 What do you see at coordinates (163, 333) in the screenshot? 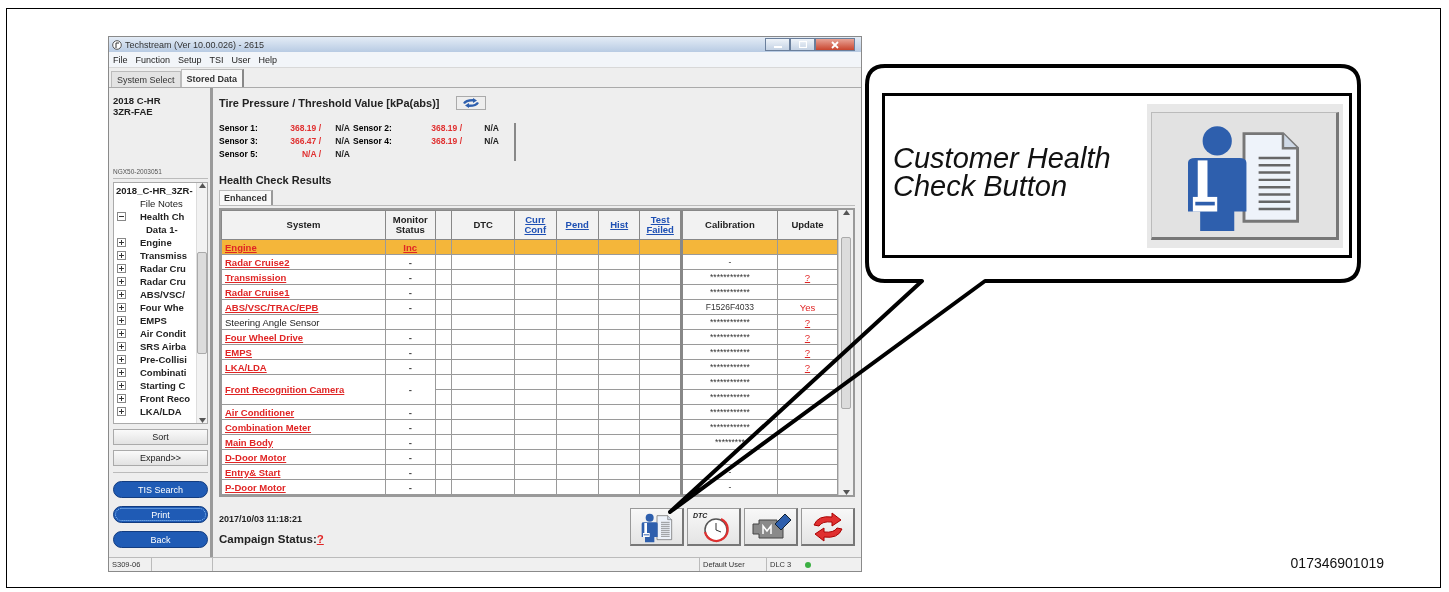
I see `tree-item: Air Condit` at bounding box center [163, 333].